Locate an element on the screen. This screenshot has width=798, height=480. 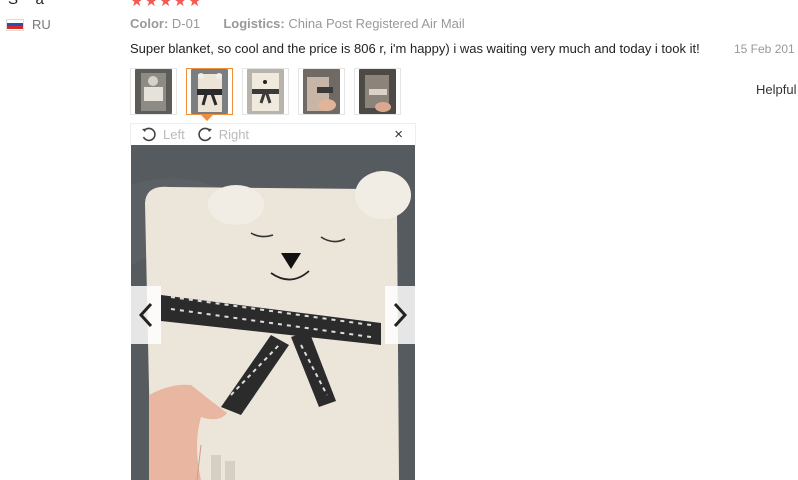
country-code: RU is located at coordinates (41, 24).